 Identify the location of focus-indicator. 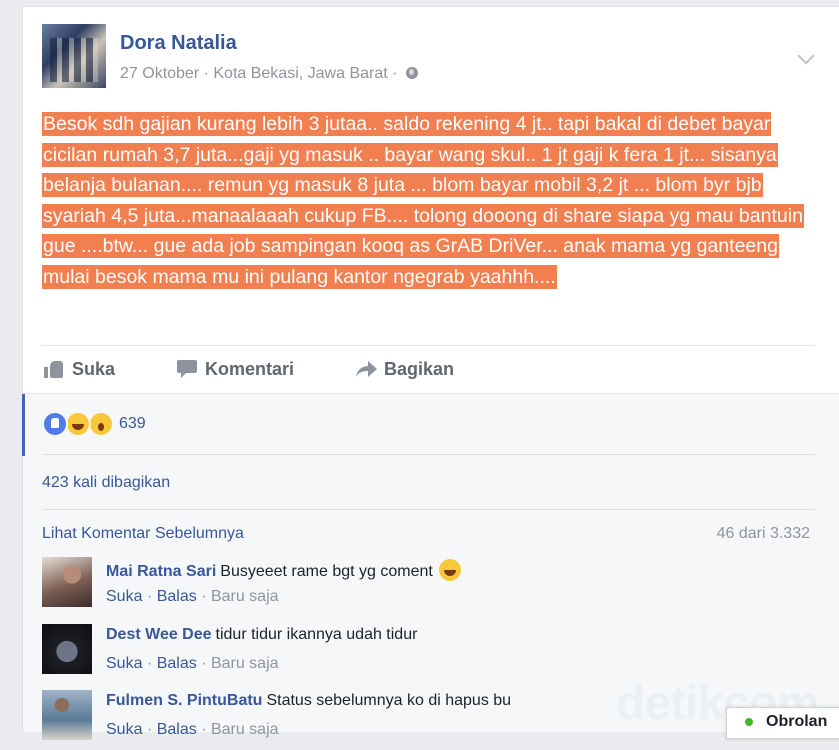
(23, 425).